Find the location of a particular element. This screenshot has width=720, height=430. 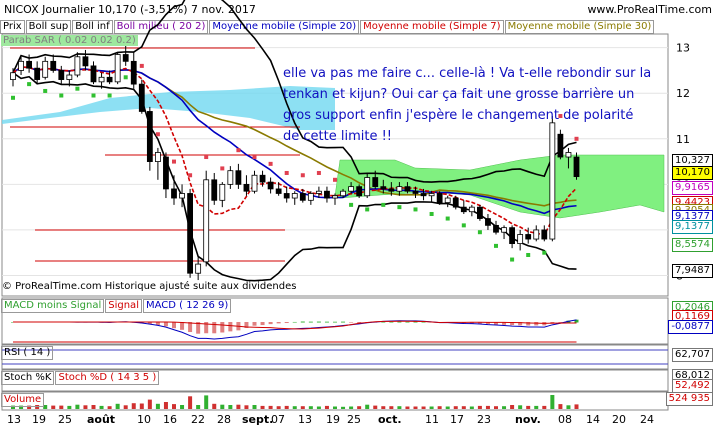

x-tick-label: août is located at coordinates (101, 419).